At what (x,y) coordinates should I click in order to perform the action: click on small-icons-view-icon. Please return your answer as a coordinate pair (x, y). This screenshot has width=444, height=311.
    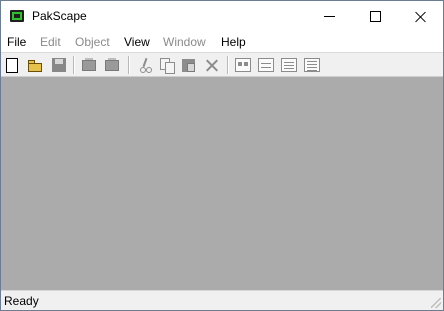
    Looking at the image, I should click on (266, 65).